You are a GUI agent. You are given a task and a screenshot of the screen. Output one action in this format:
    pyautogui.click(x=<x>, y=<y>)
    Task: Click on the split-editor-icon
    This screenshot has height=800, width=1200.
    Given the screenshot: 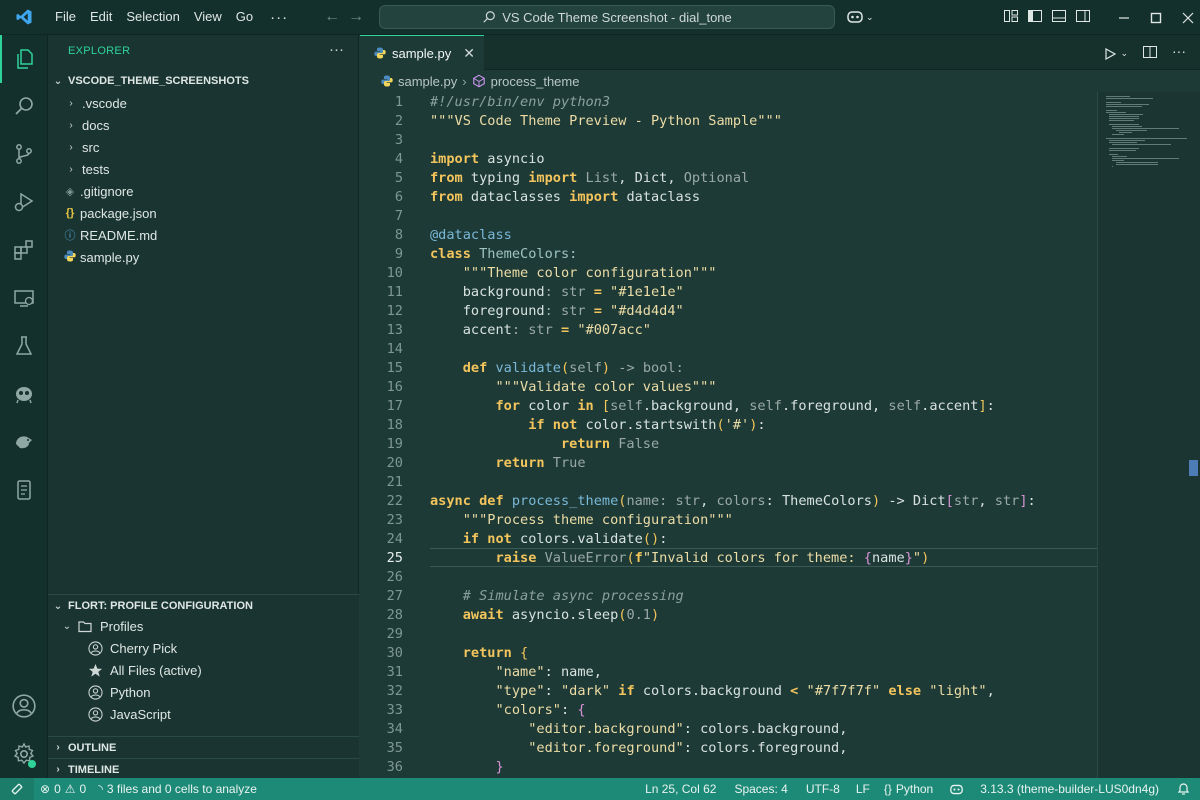 What is the action you would take?
    pyautogui.click(x=1150, y=53)
    